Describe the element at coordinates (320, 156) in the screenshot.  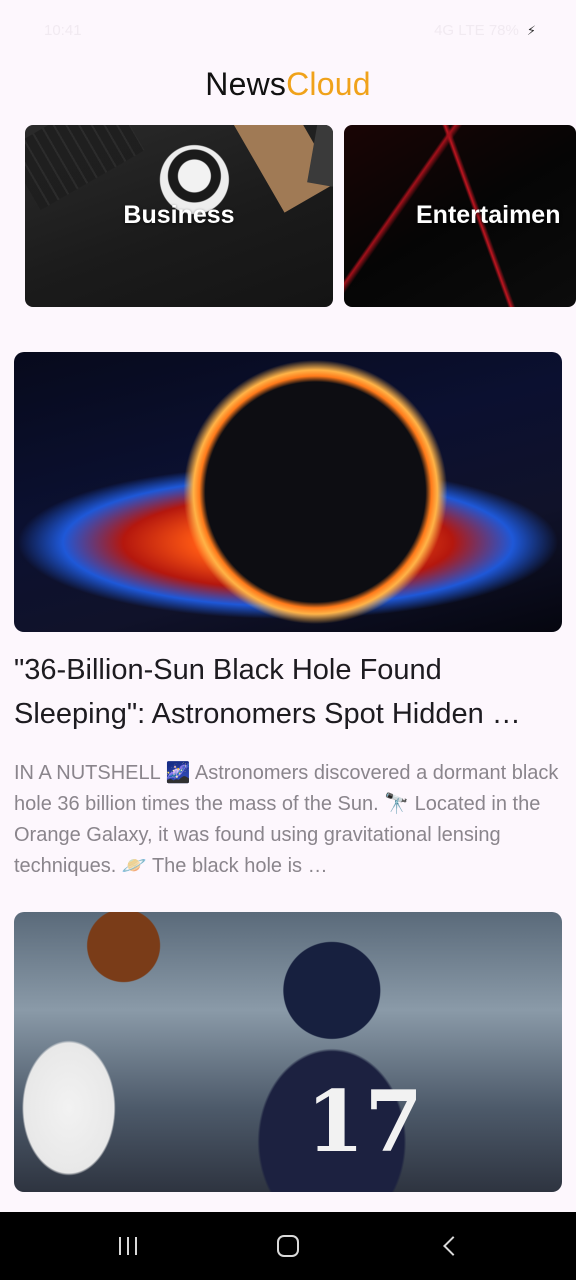
I see `calculator-image` at that location.